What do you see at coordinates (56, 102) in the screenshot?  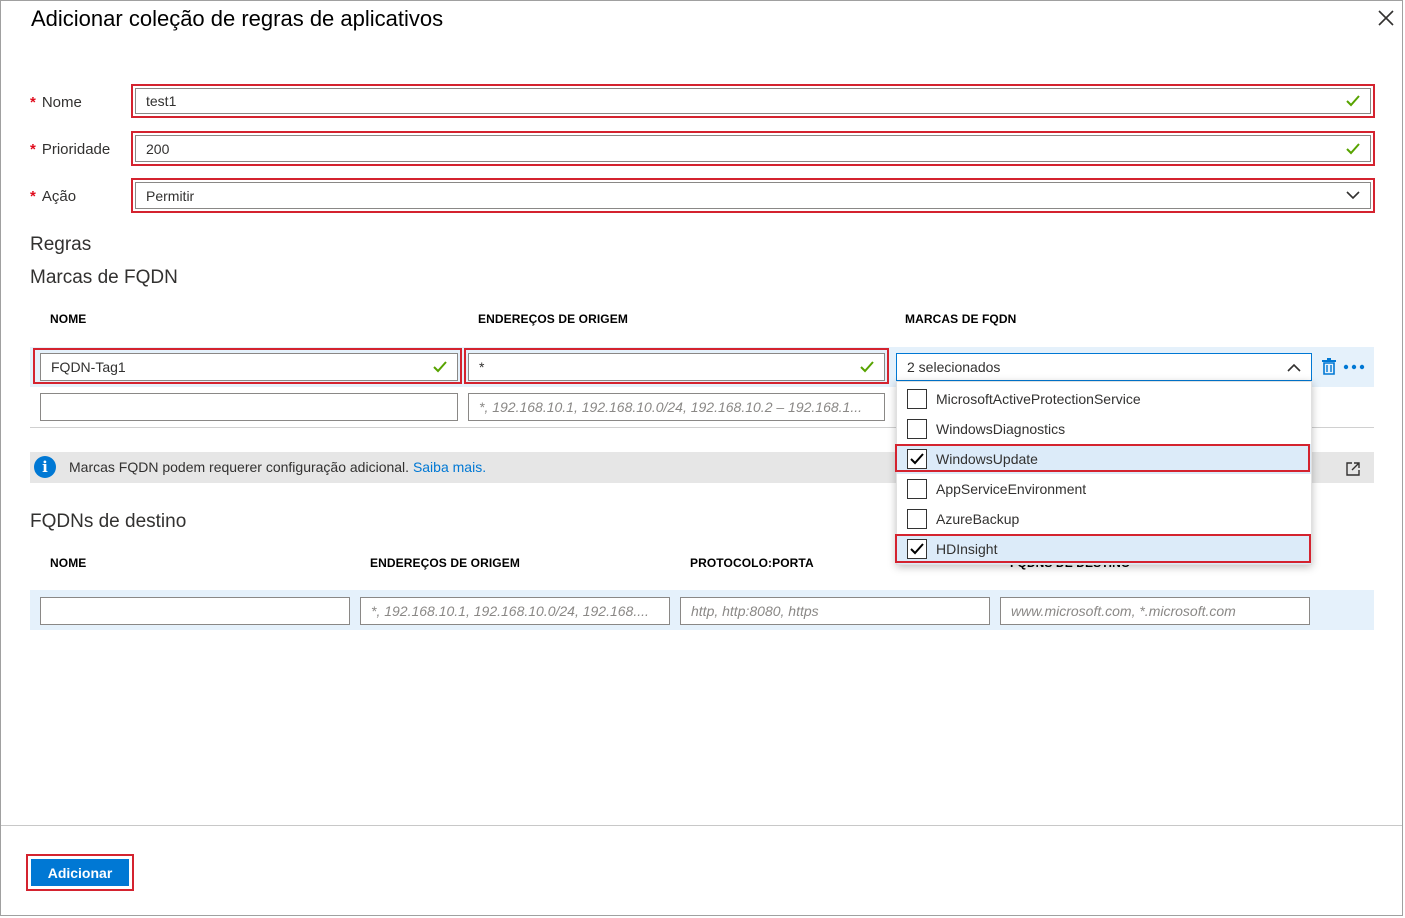 I see `name-label: * Nome` at bounding box center [56, 102].